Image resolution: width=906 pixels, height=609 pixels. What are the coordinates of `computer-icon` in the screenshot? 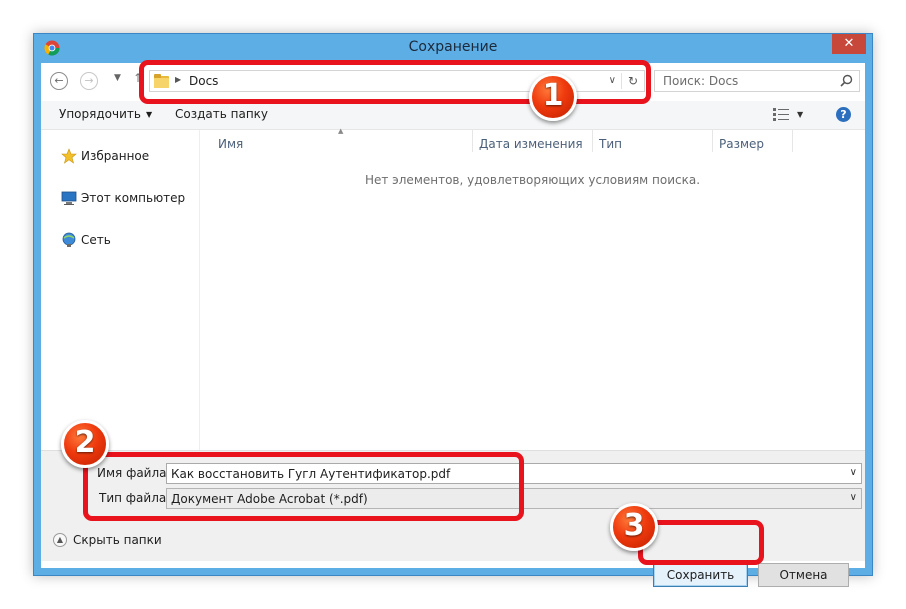 It's located at (69, 198).